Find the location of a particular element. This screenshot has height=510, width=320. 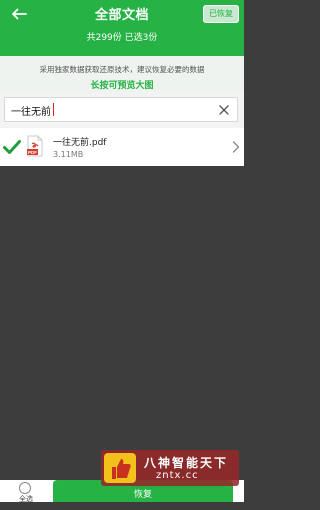

file-name: 一往无前.pdf is located at coordinates (80, 143).